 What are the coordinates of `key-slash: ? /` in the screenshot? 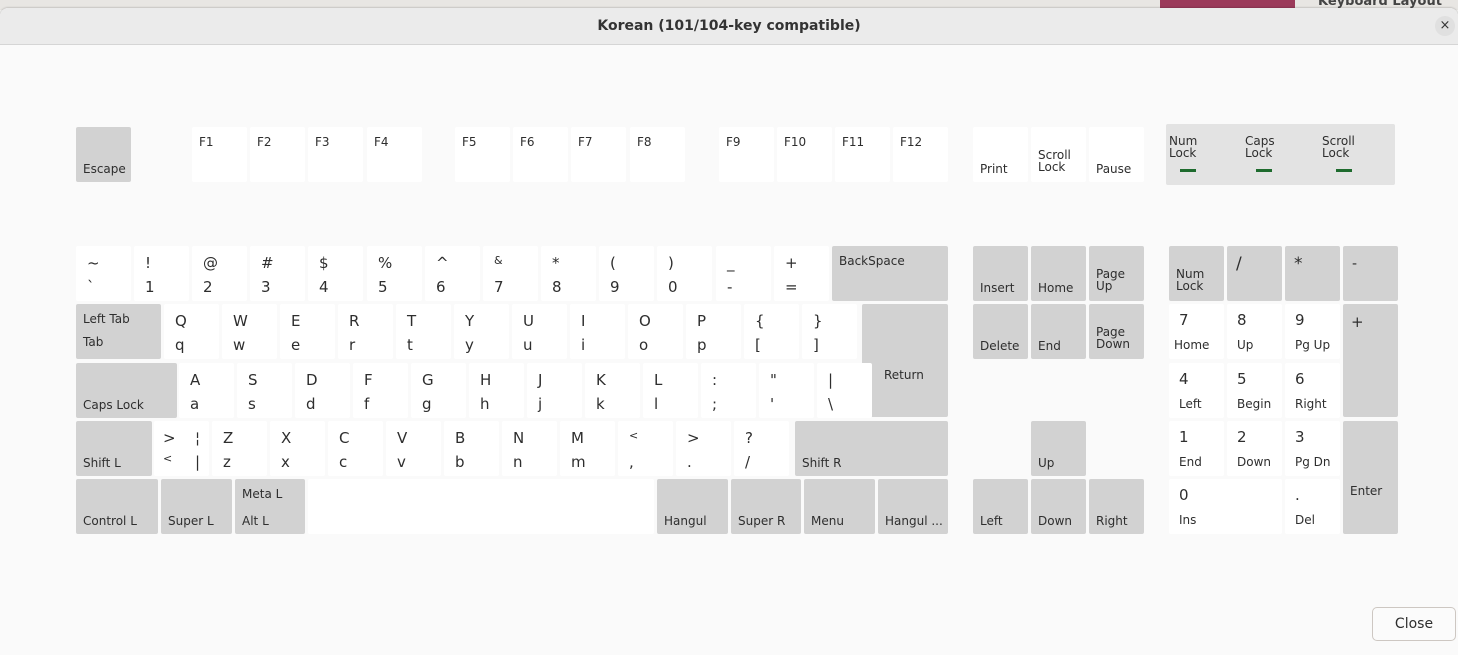 It's located at (761, 448).